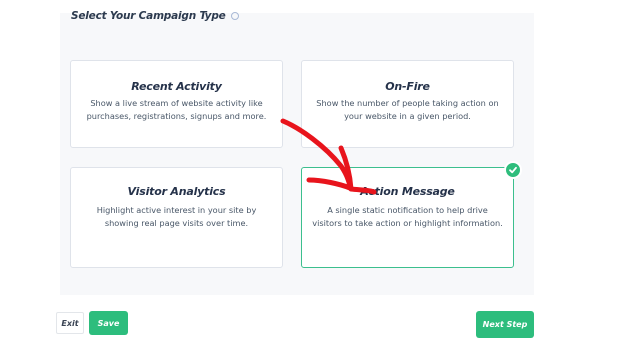 The image size is (620, 350). What do you see at coordinates (407, 191) in the screenshot?
I see `campaign-card-title: Action Message` at bounding box center [407, 191].